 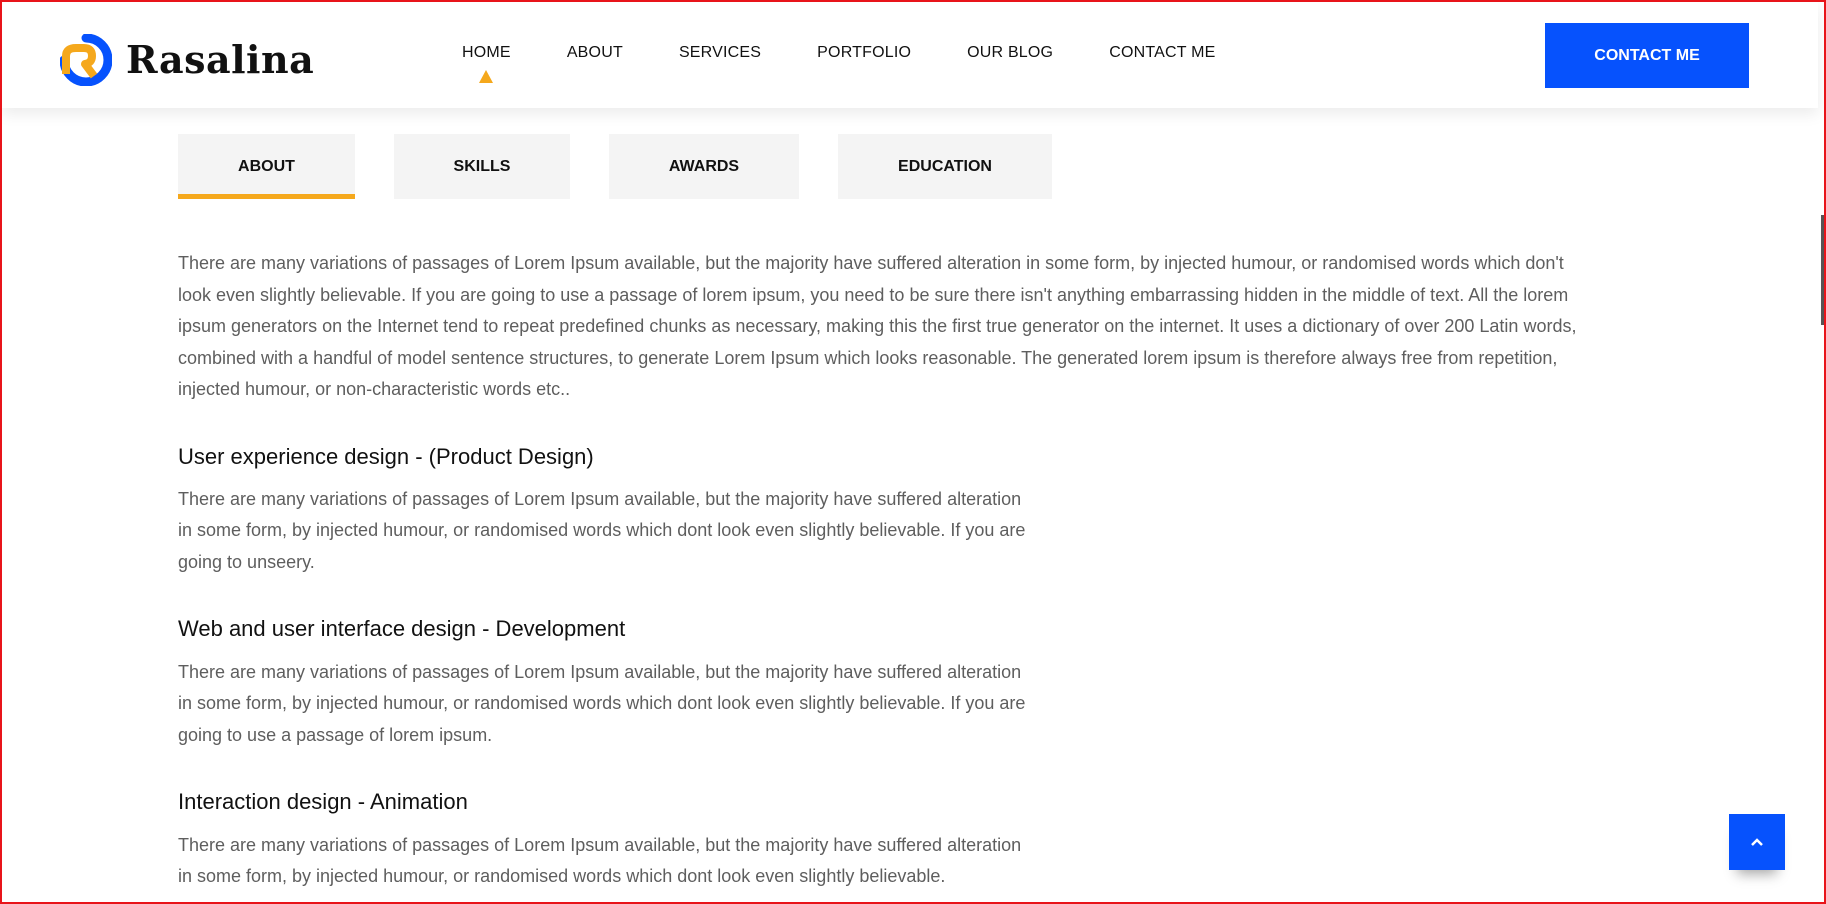 What do you see at coordinates (86, 60) in the screenshot?
I see `rasalina-logo-icon` at bounding box center [86, 60].